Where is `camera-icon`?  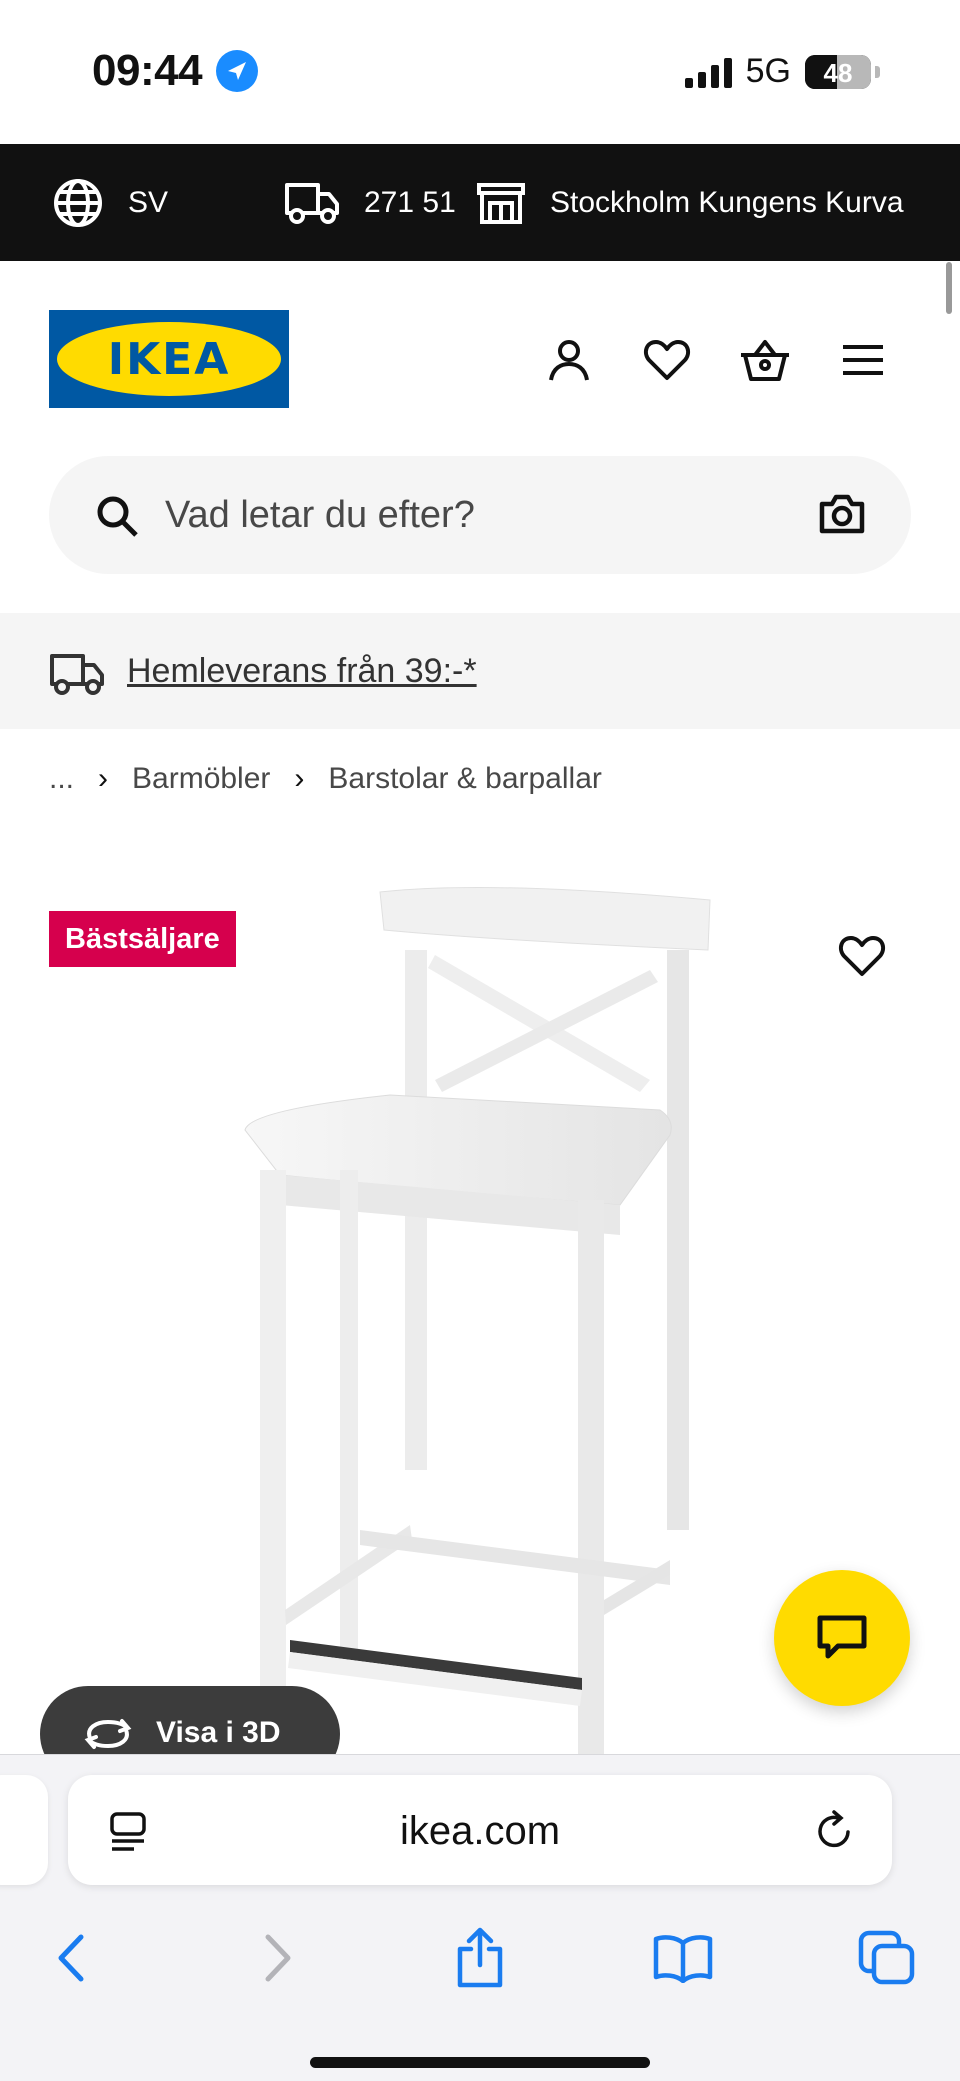 camera-icon is located at coordinates (842, 514).